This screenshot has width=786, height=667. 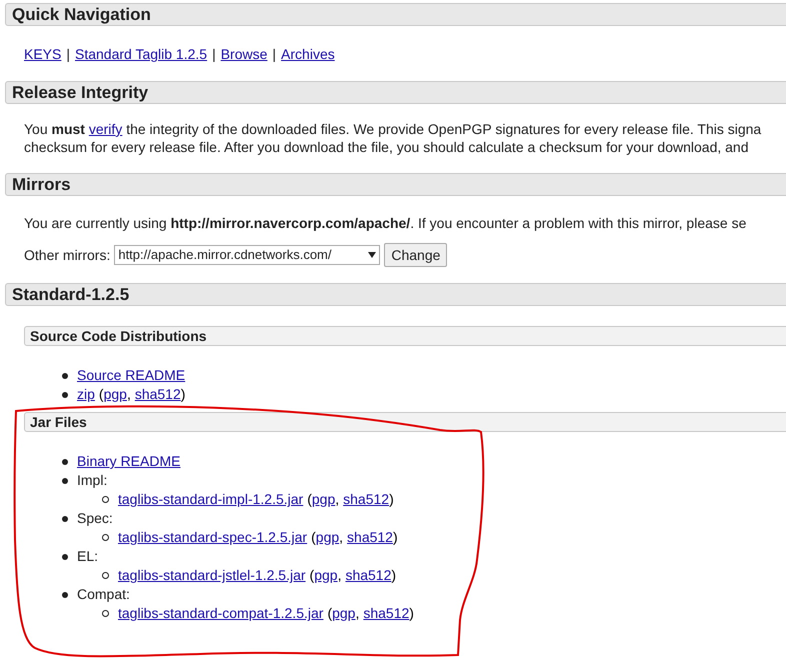 I want to click on list-label: Impl:, so click(x=92, y=480).